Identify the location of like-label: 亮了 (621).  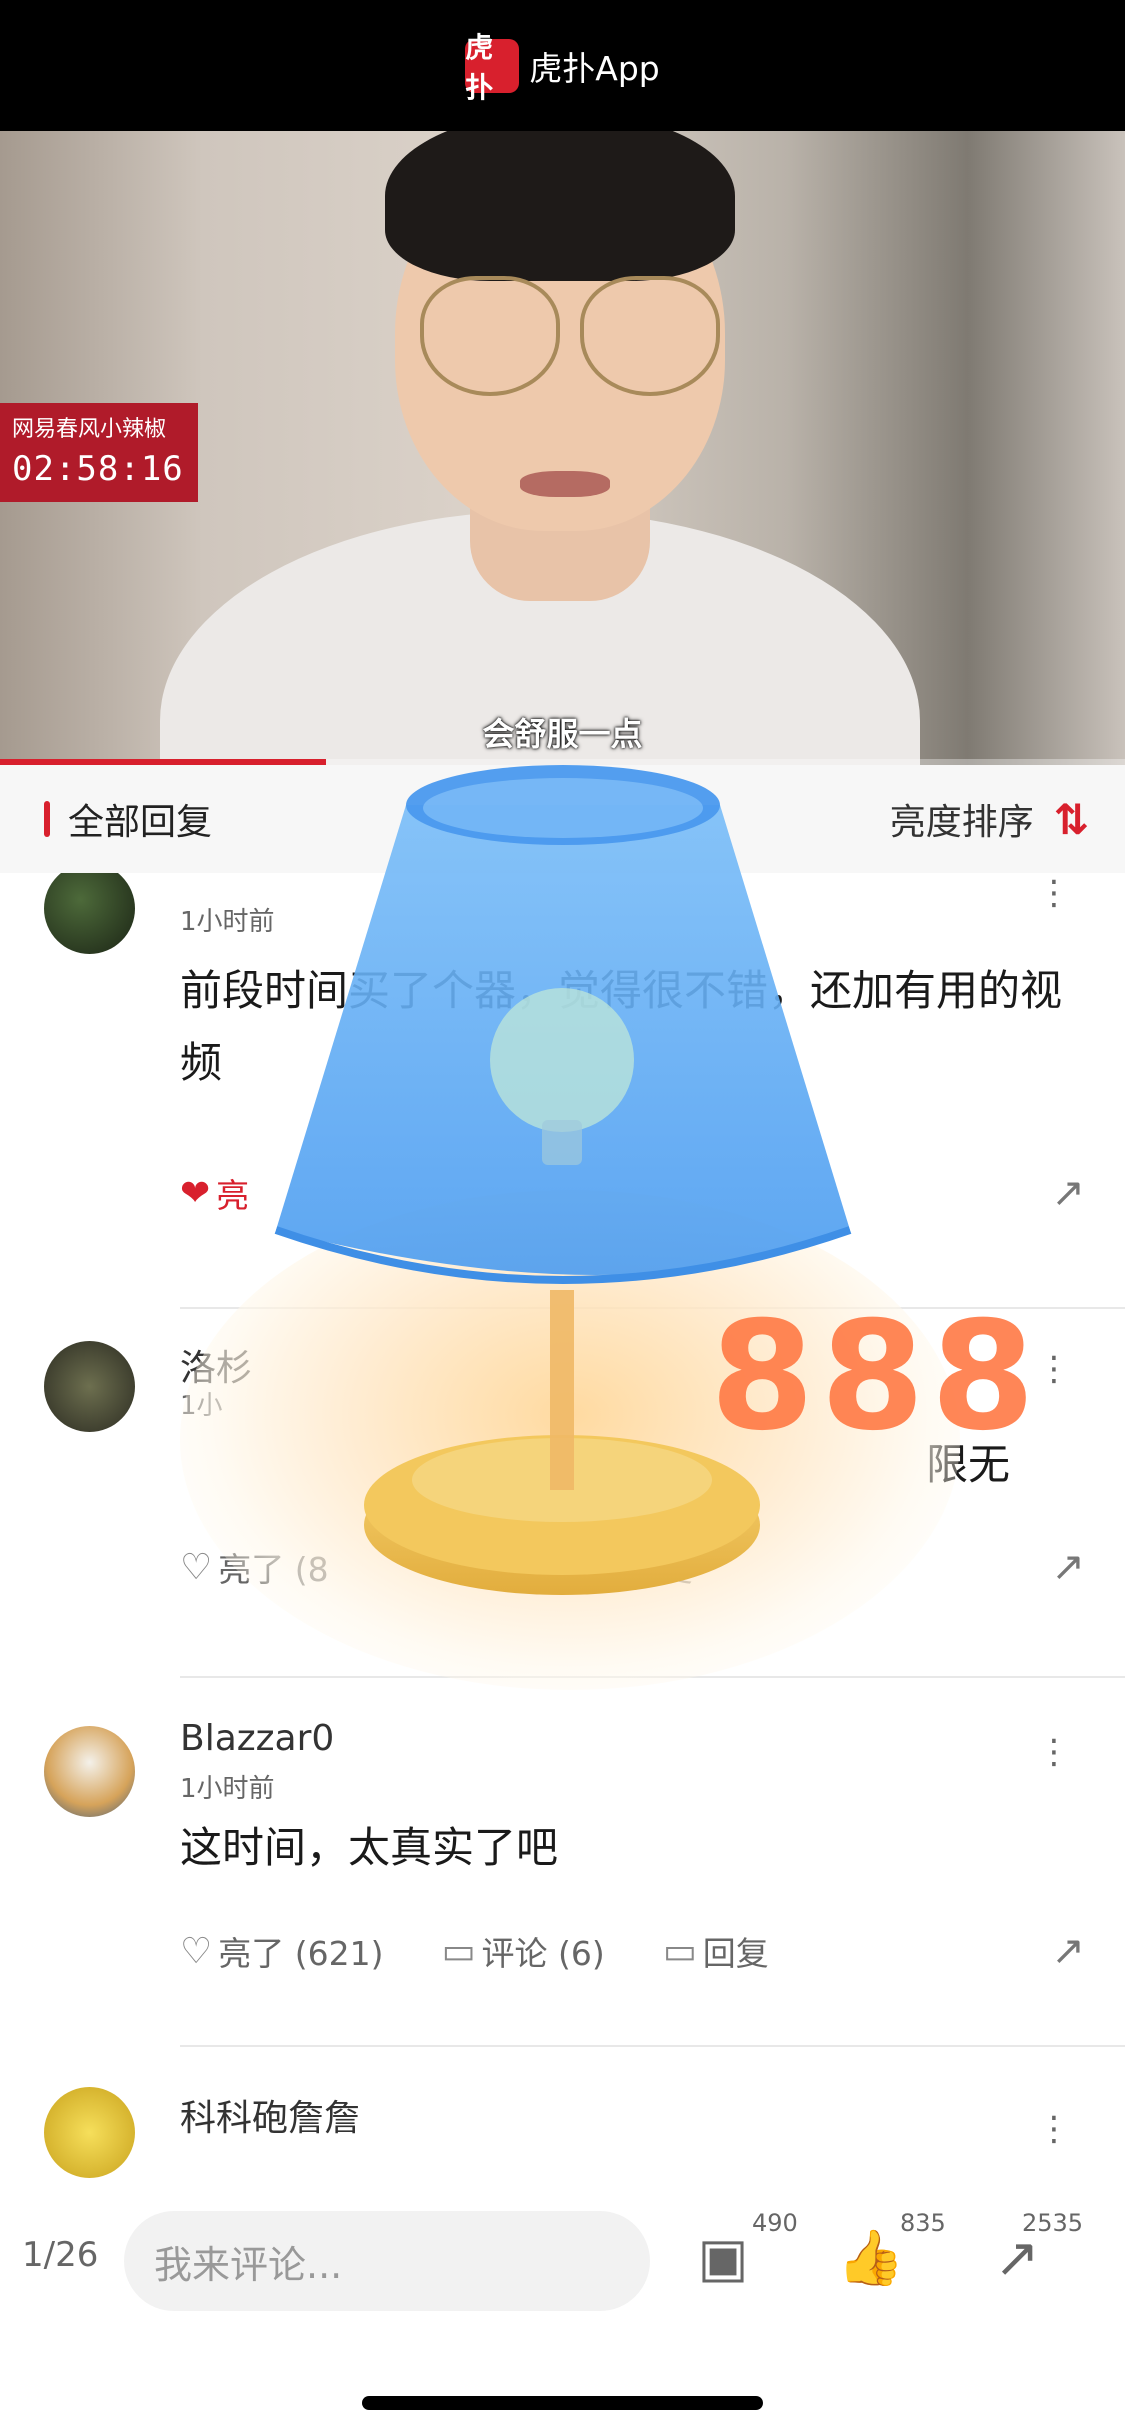
(301, 1953).